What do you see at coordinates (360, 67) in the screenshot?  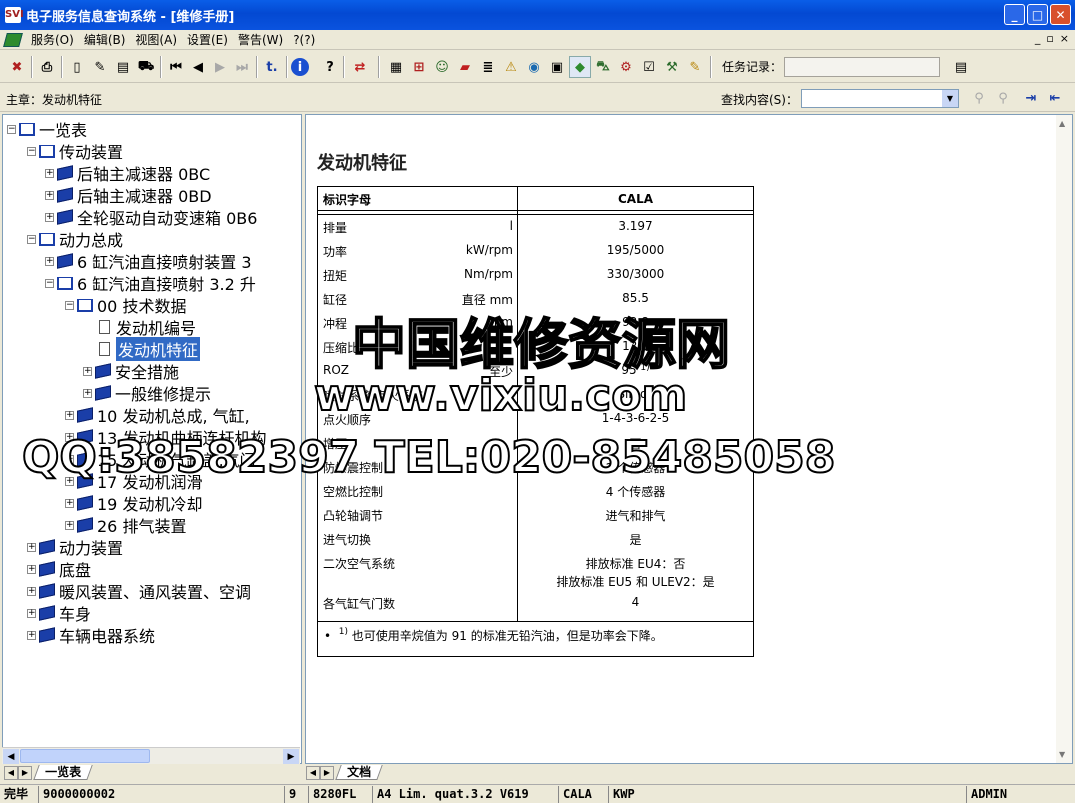 I see `refresh-icon: ⇄` at bounding box center [360, 67].